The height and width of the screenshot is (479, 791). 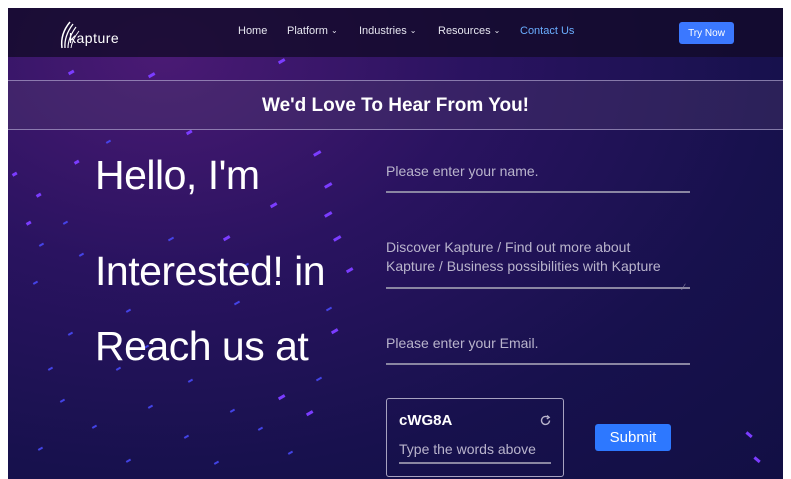 What do you see at coordinates (210, 271) in the screenshot?
I see `headline-interested: Interested! in` at bounding box center [210, 271].